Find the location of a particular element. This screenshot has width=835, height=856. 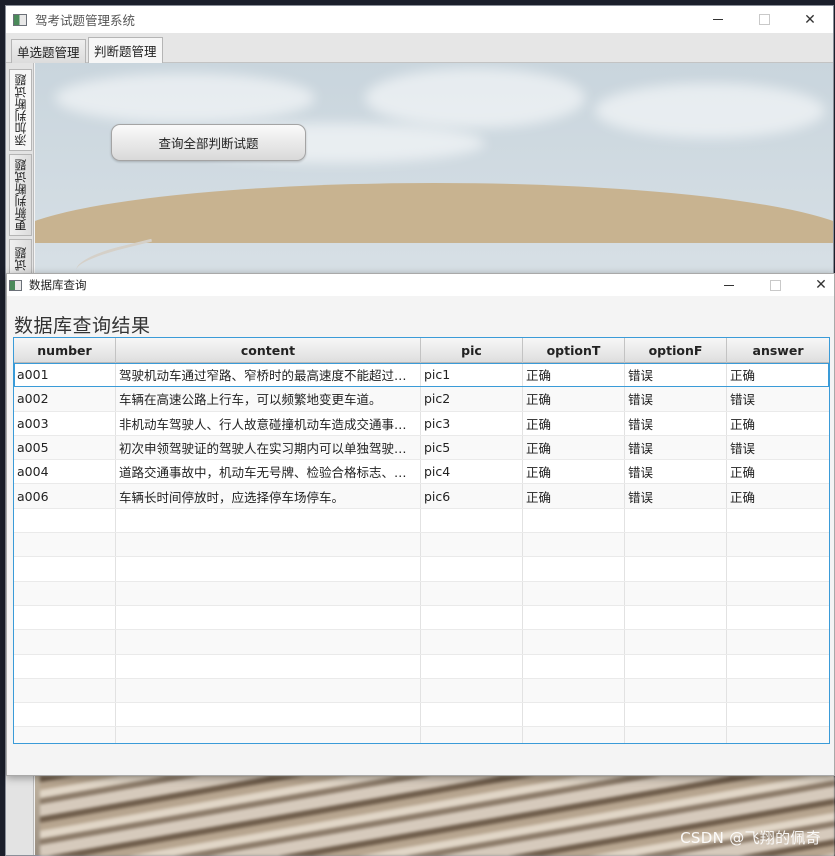

column-header: number is located at coordinates (65, 350).